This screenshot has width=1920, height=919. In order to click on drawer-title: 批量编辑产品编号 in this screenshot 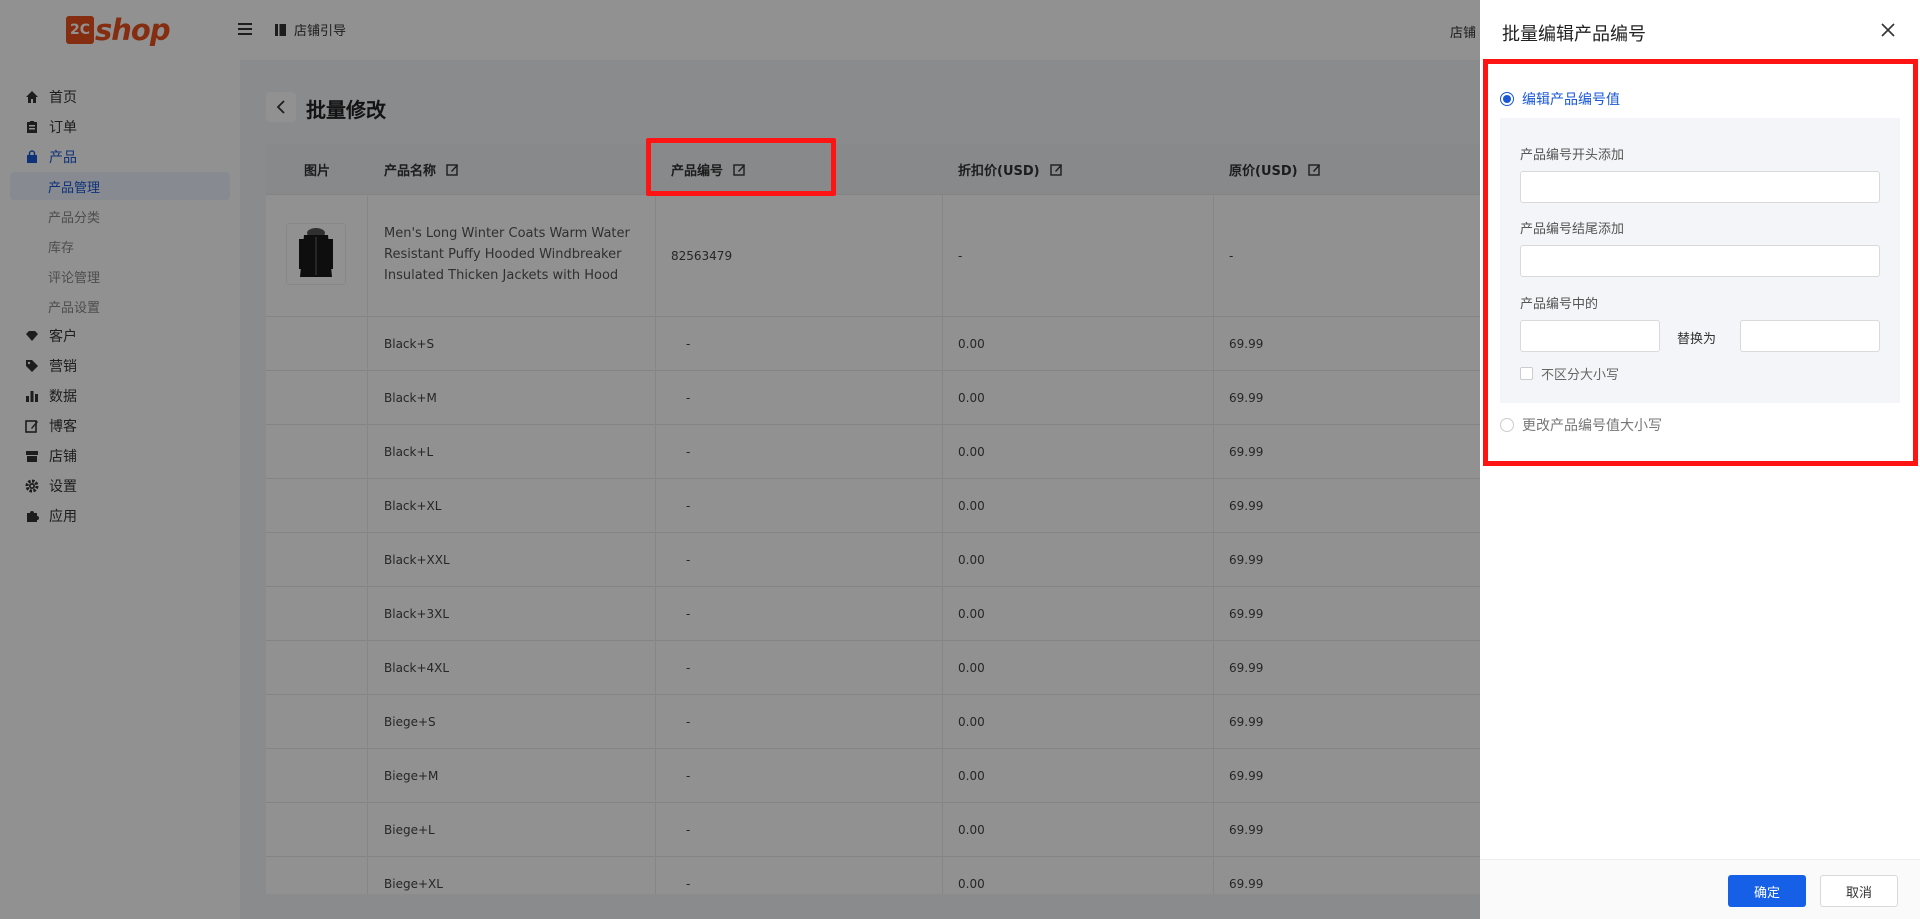, I will do `click(1574, 34)`.